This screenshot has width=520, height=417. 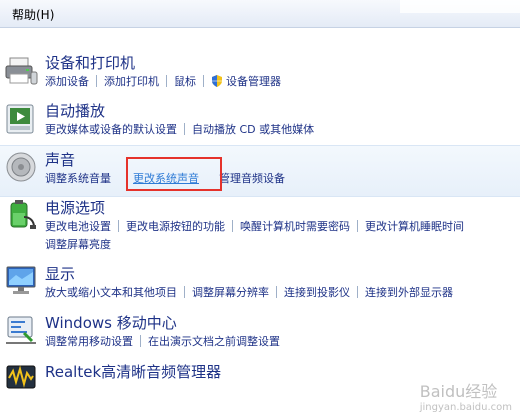 I want to click on watermark: Baidu经验 jingyan.baidu.com, so click(x=466, y=395).